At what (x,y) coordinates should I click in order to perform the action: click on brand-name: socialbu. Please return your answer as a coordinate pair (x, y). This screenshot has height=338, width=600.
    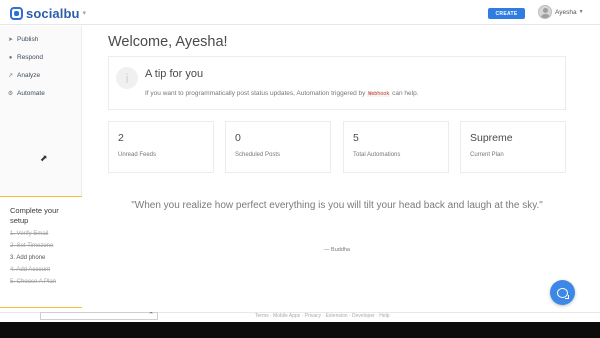
    Looking at the image, I should click on (53, 13).